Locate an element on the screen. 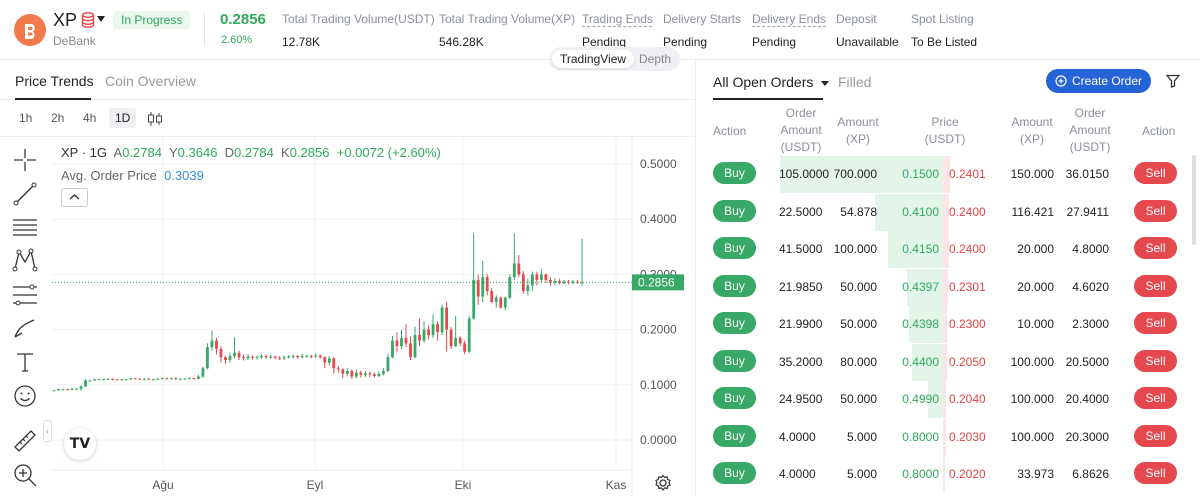 The image size is (1200, 496). scrollbar is located at coordinates (1194, 200).